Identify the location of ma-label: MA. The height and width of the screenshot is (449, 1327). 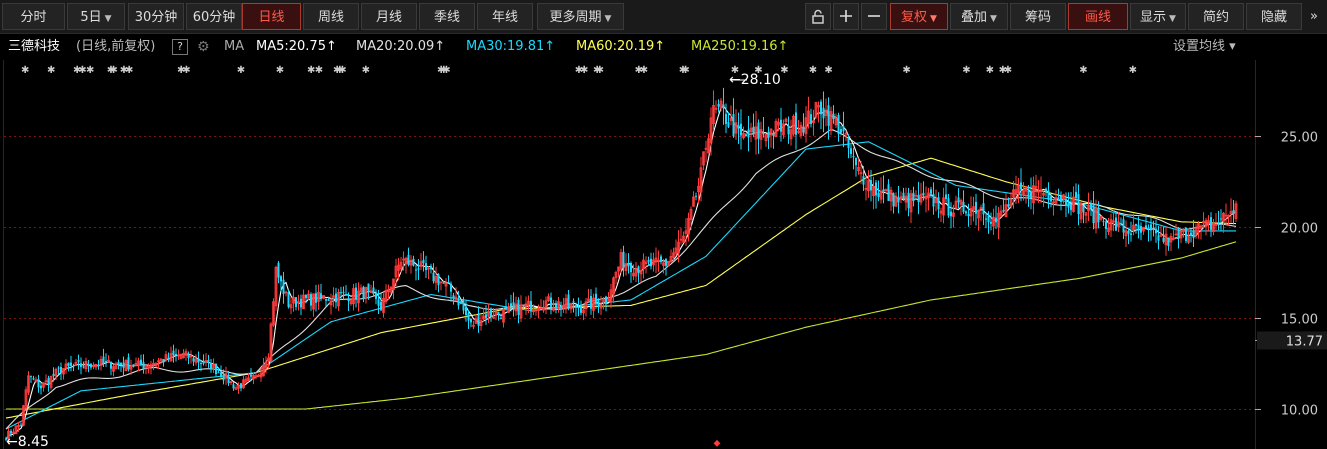
(234, 46).